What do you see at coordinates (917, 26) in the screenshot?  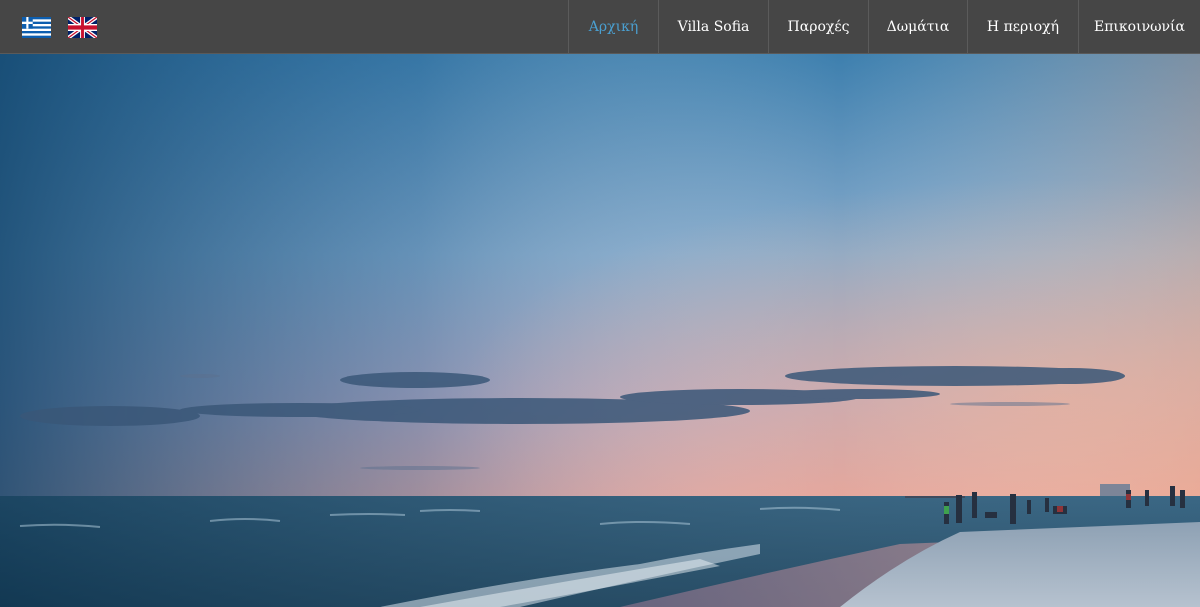 I see `nav-rooms: Δωμάτια` at bounding box center [917, 26].